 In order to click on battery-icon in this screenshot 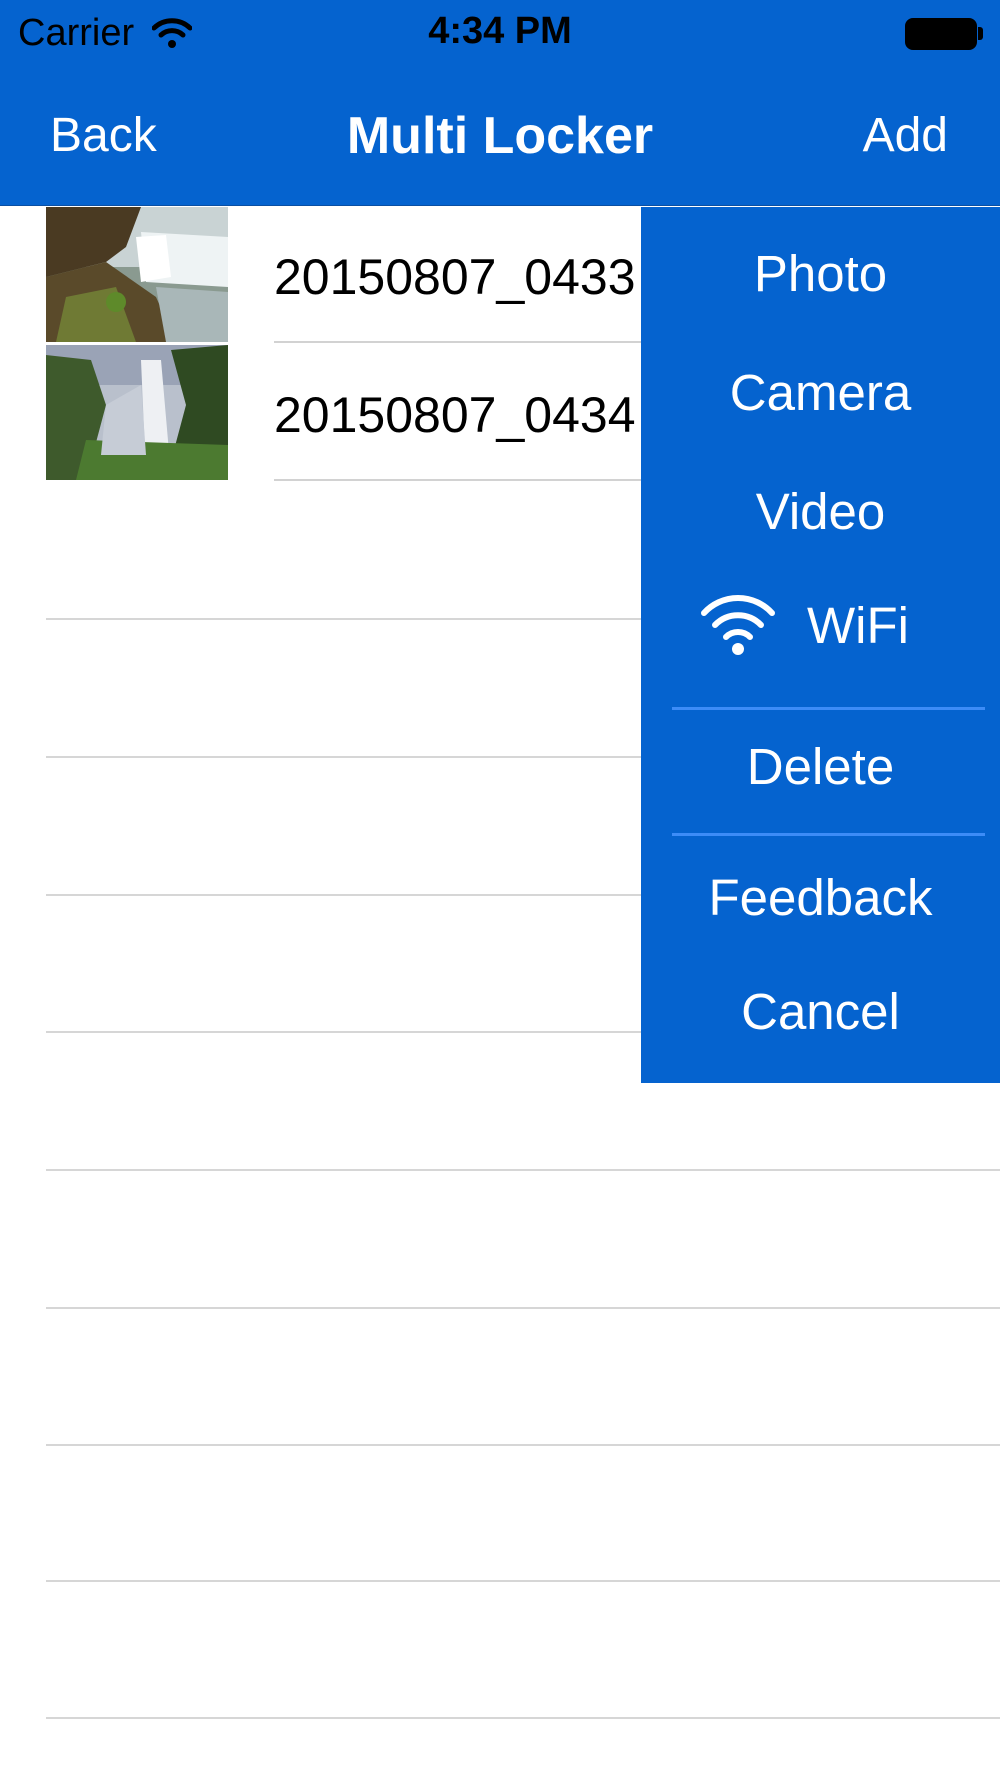, I will do `click(941, 34)`.